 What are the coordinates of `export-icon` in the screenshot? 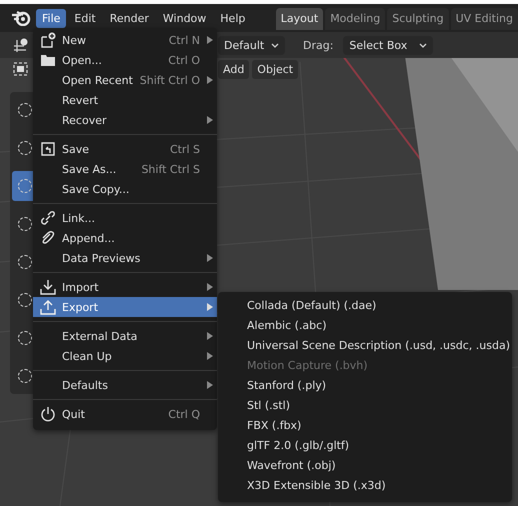 It's located at (48, 307).